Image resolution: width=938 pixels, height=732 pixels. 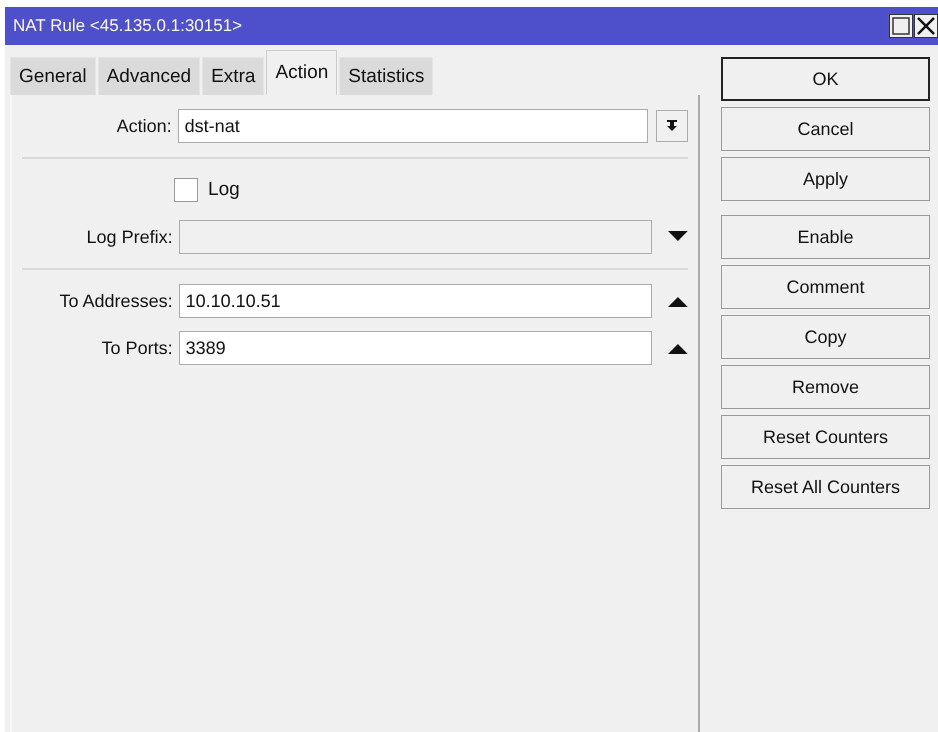 What do you see at coordinates (825, 129) in the screenshot?
I see `dialog-button: Cancel` at bounding box center [825, 129].